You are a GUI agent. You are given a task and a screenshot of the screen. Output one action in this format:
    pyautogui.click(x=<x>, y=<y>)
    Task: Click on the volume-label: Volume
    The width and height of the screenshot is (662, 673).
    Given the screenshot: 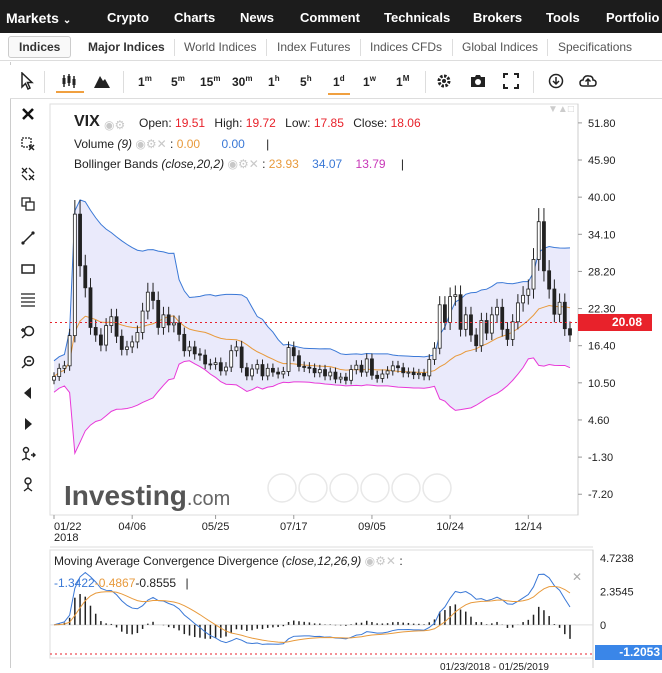 What is the action you would take?
    pyautogui.click(x=94, y=144)
    